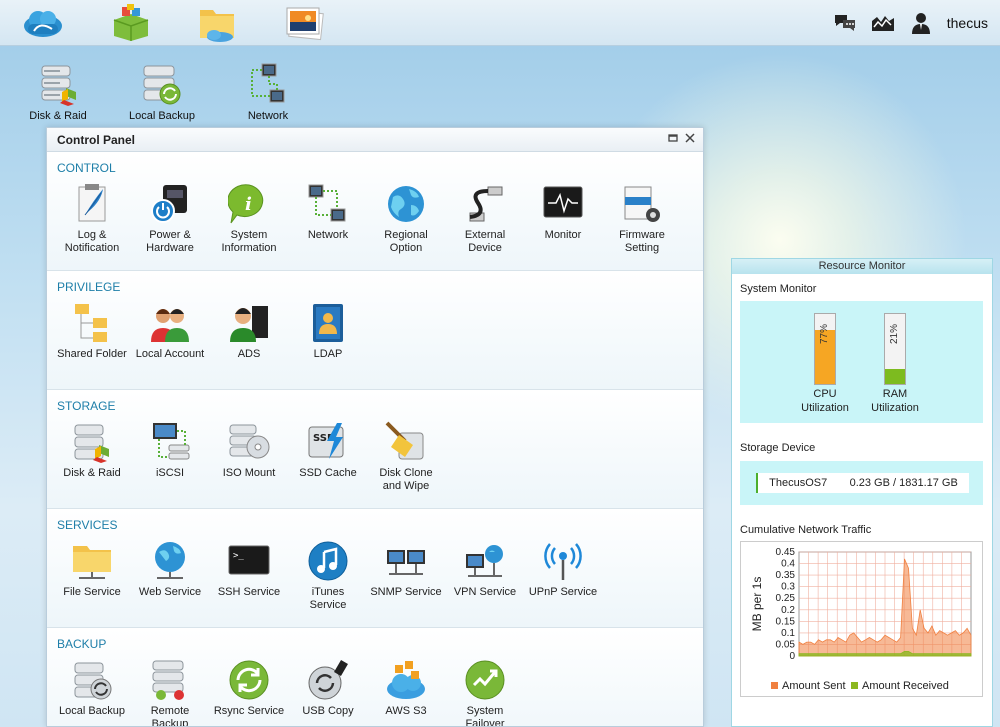 The height and width of the screenshot is (727, 1000). Describe the element at coordinates (774, 685) in the screenshot. I see `legend-swatch` at that location.